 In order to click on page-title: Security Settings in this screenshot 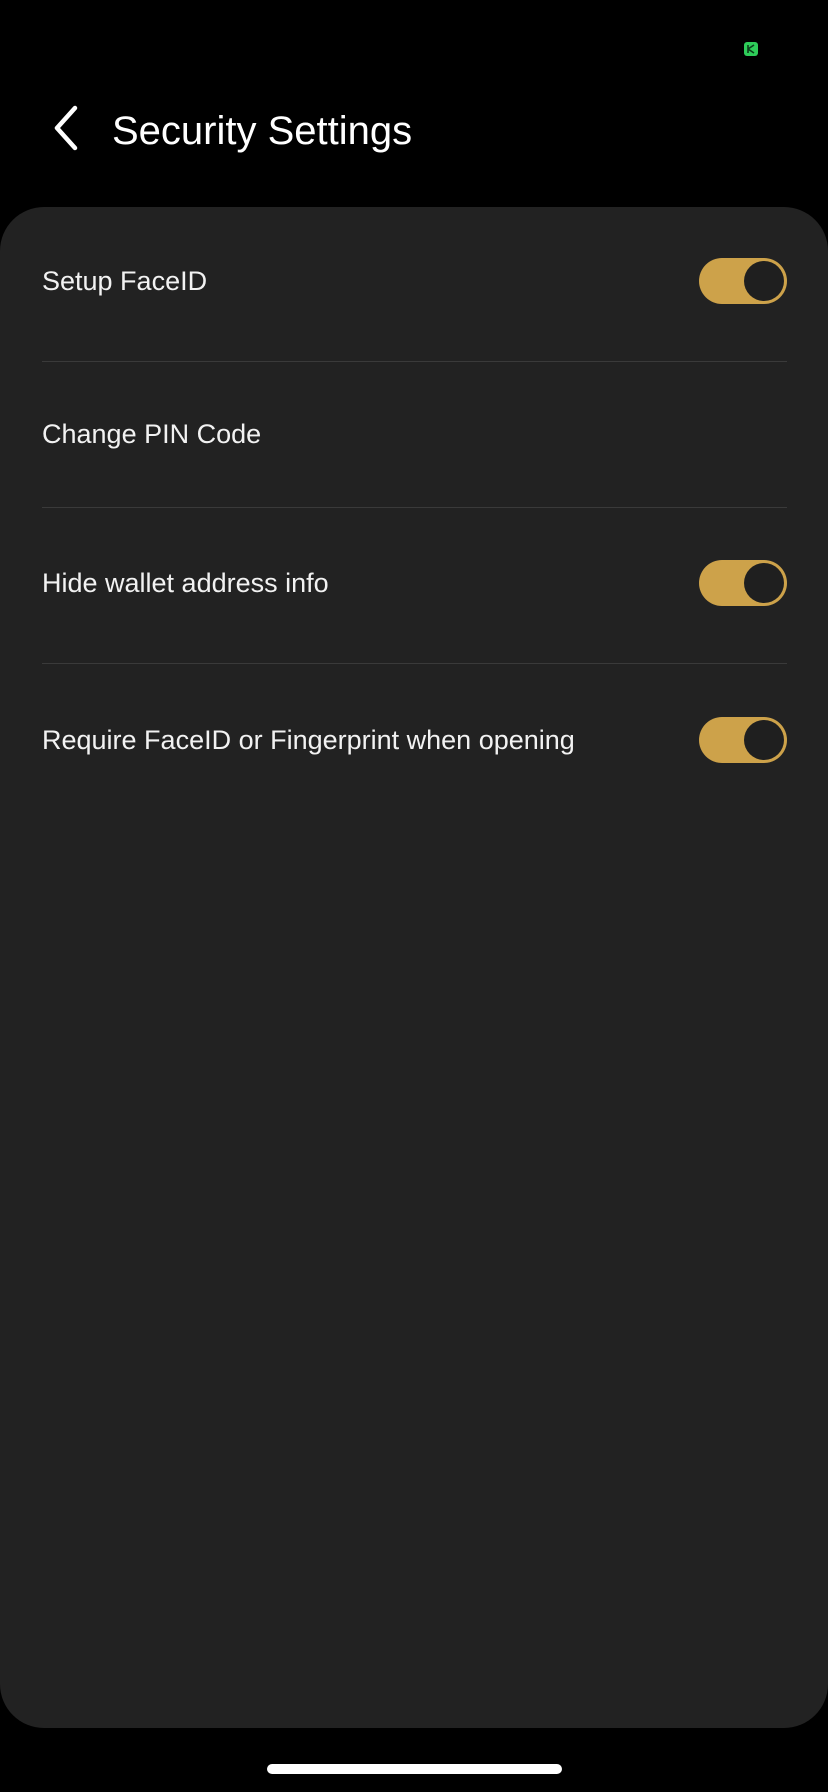, I will do `click(262, 131)`.